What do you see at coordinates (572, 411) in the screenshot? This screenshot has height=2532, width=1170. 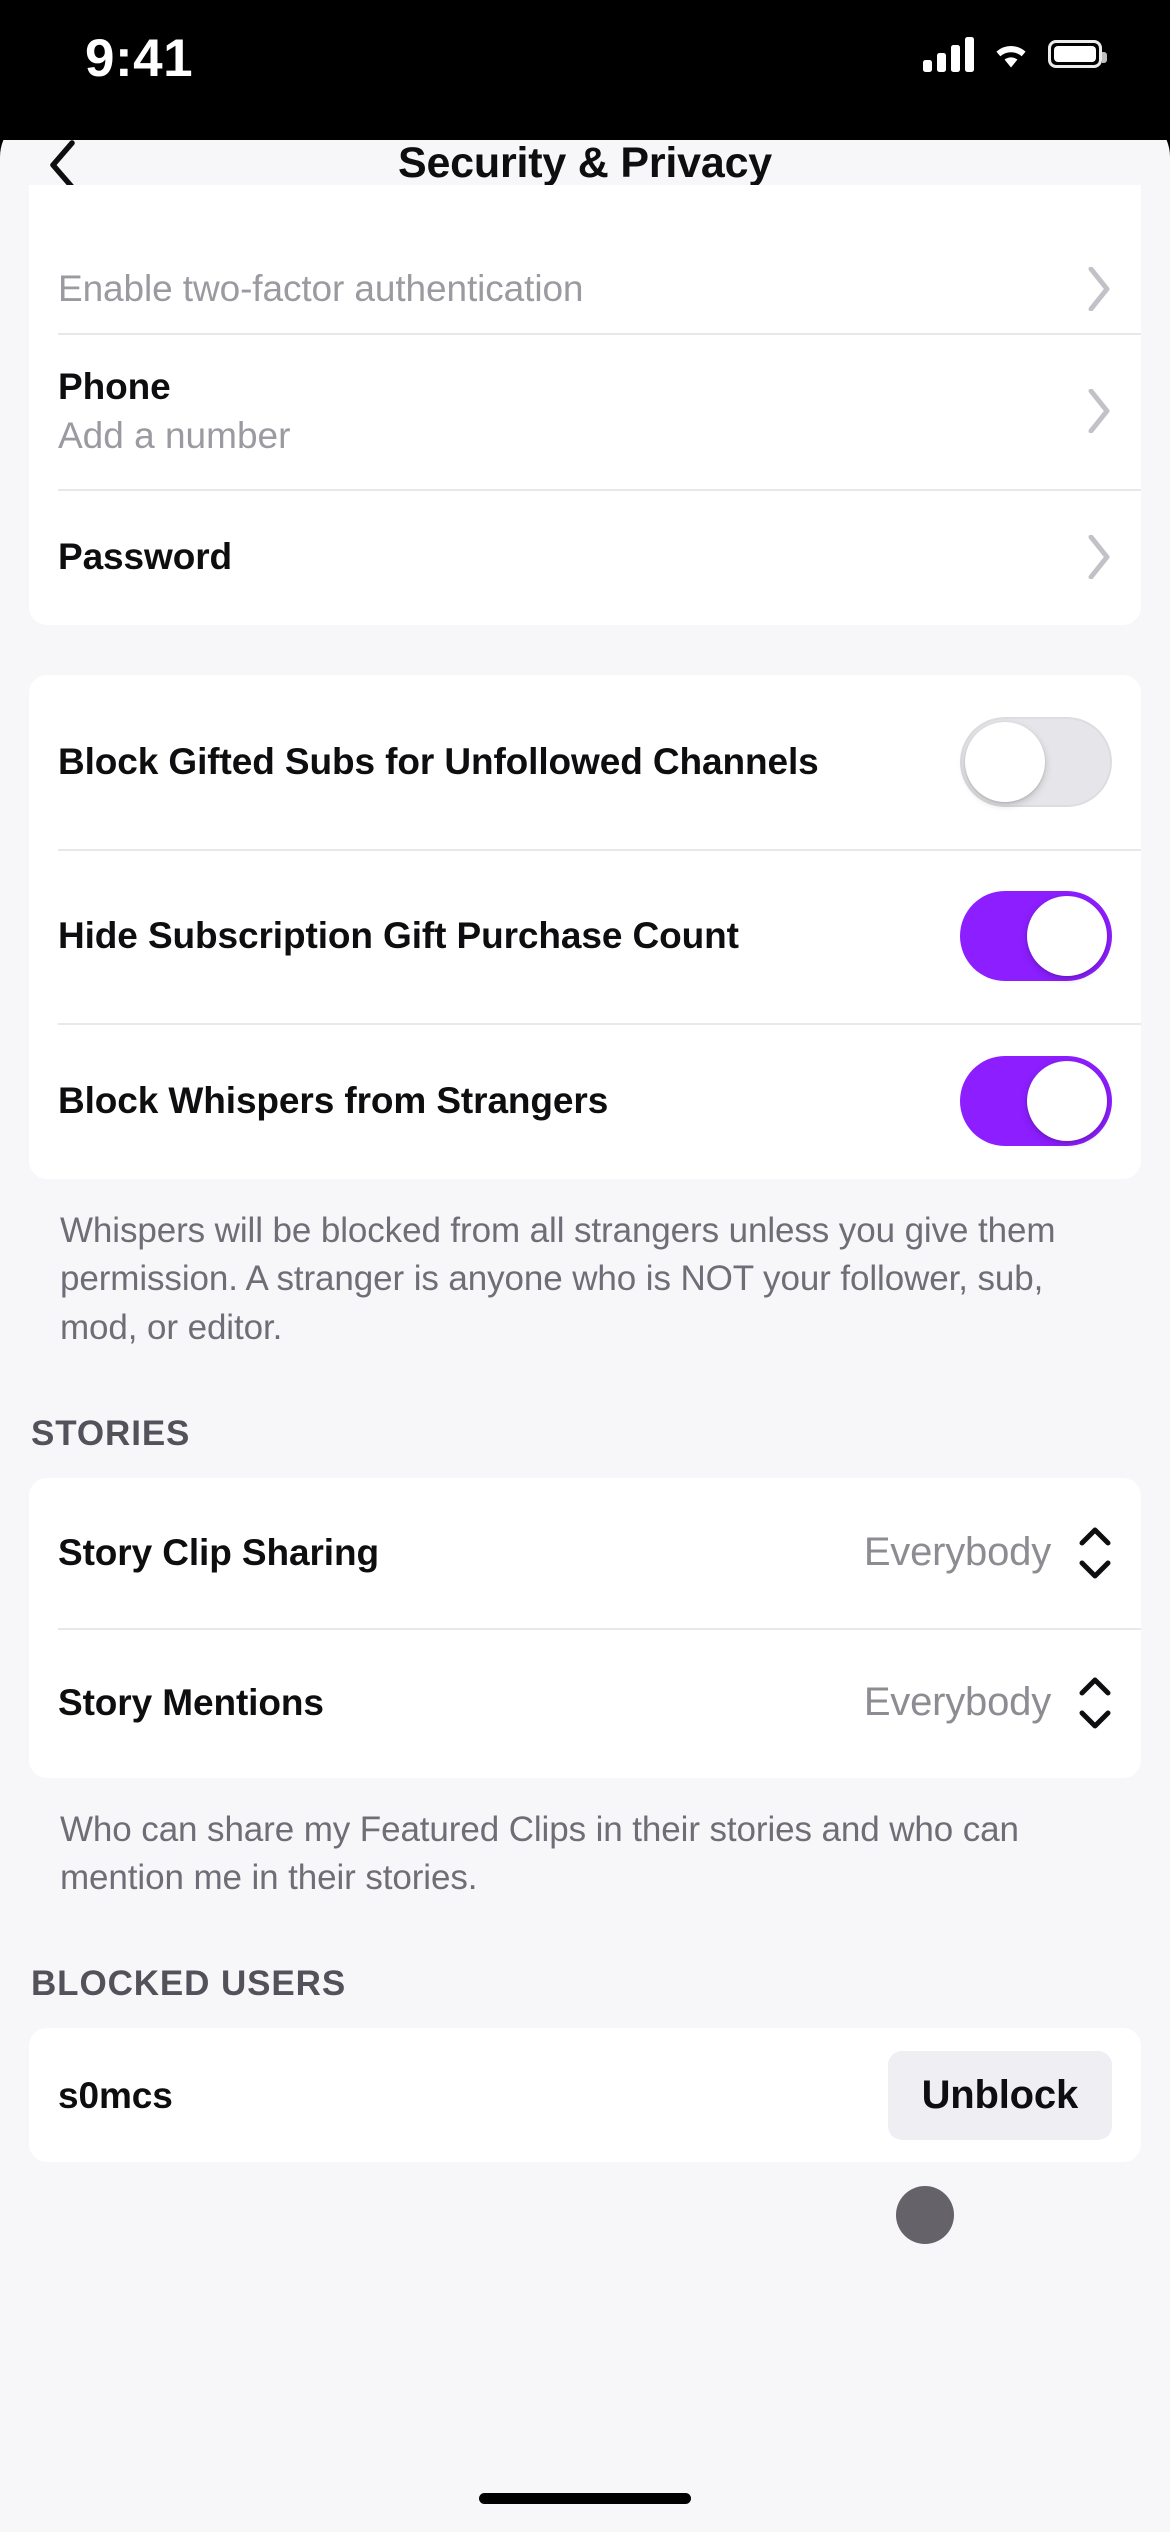 I see `row-main: Phone Add a number` at bounding box center [572, 411].